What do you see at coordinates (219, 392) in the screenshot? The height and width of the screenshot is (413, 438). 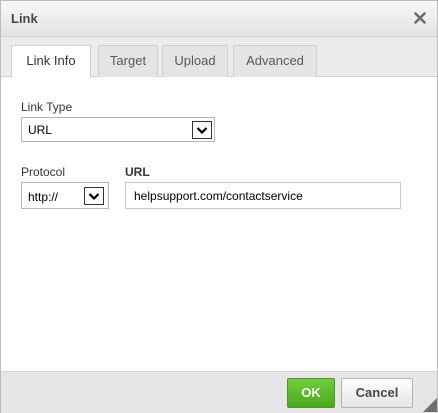 I see `dialog-footer: OK Cancel` at bounding box center [219, 392].